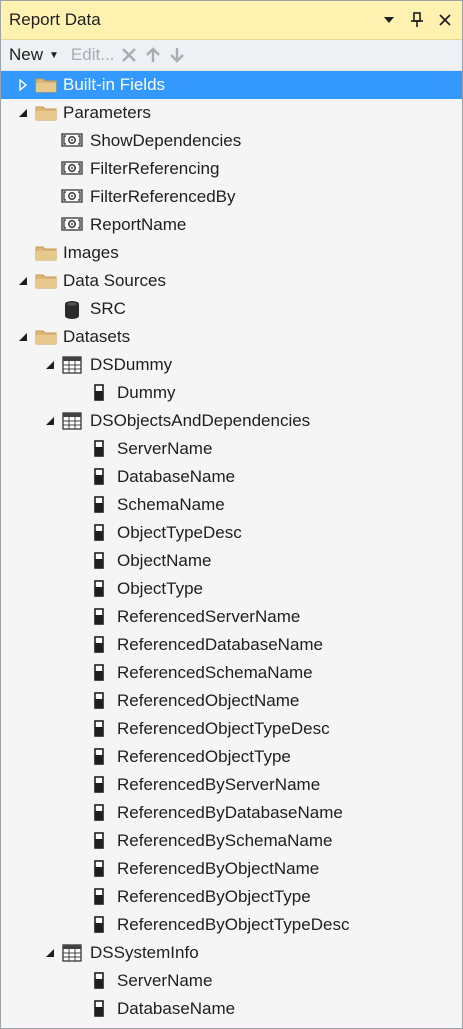 The width and height of the screenshot is (463, 1029). What do you see at coordinates (209, 616) in the screenshot?
I see `tree-item-label: ReferencedServerName` at bounding box center [209, 616].